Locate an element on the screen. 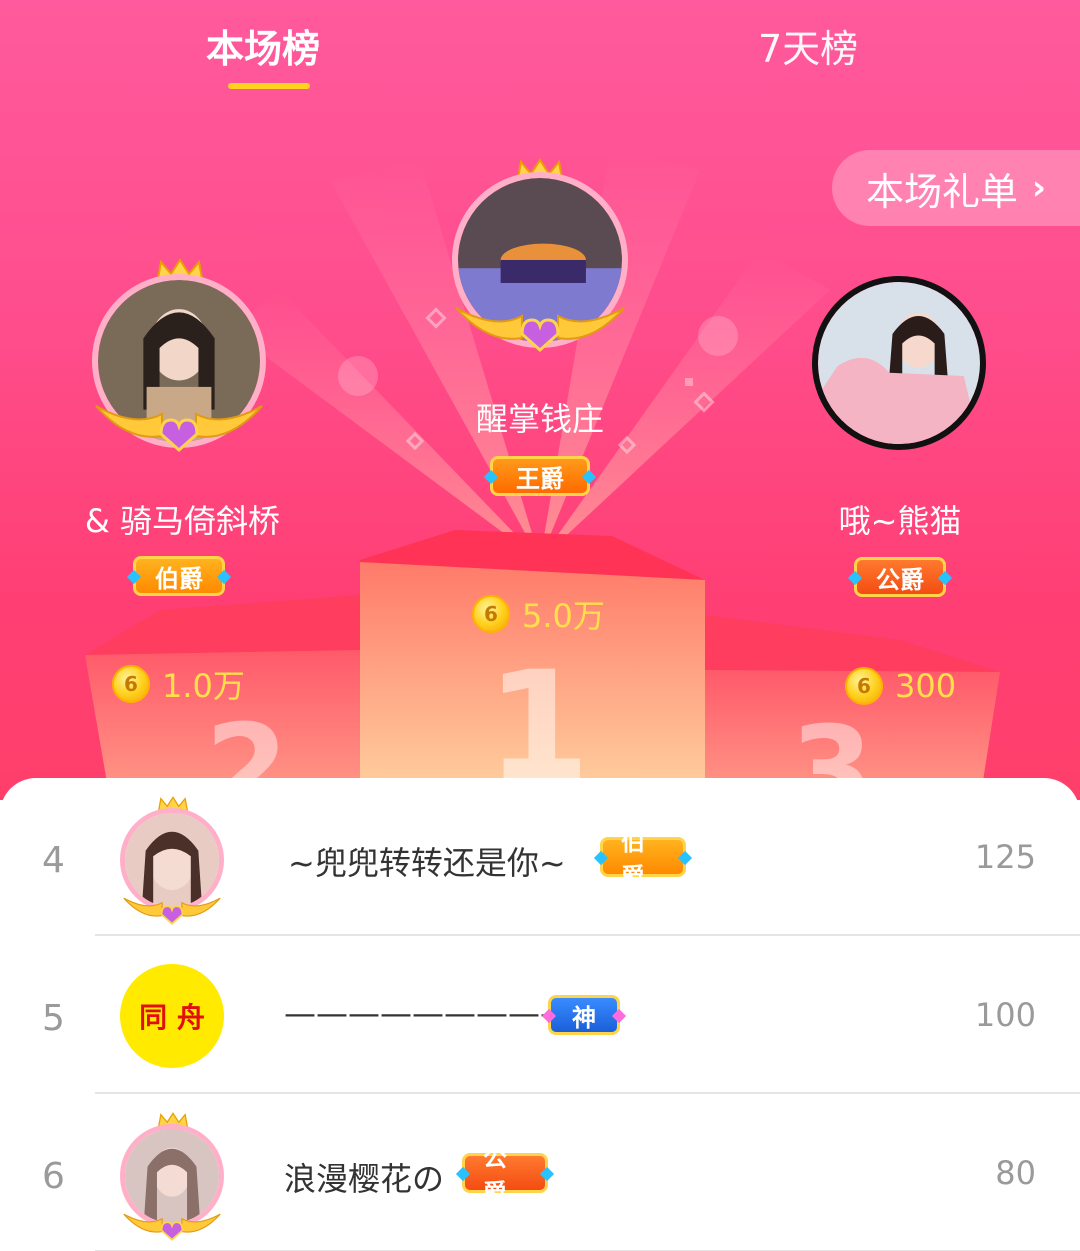 This screenshot has height=1251, width=1080. gift-list-button: 本场礼单 › is located at coordinates (956, 188).